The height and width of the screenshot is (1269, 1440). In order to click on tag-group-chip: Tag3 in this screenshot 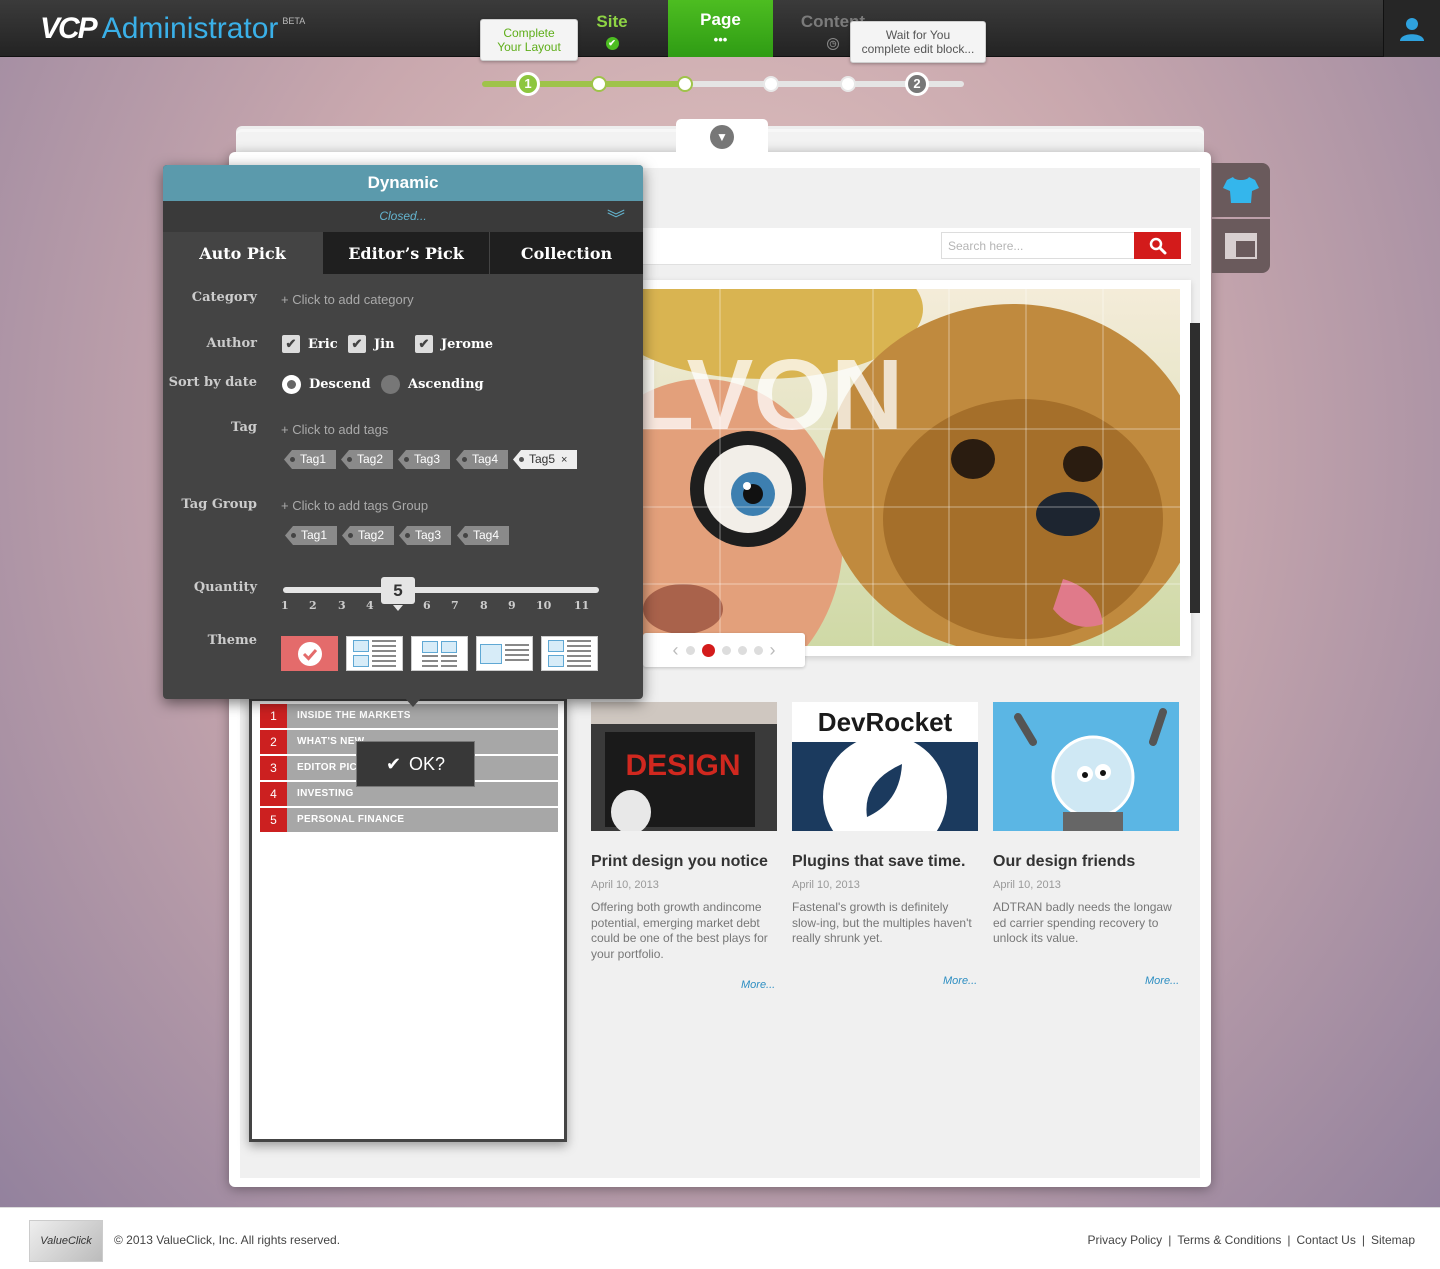, I will do `click(425, 535)`.